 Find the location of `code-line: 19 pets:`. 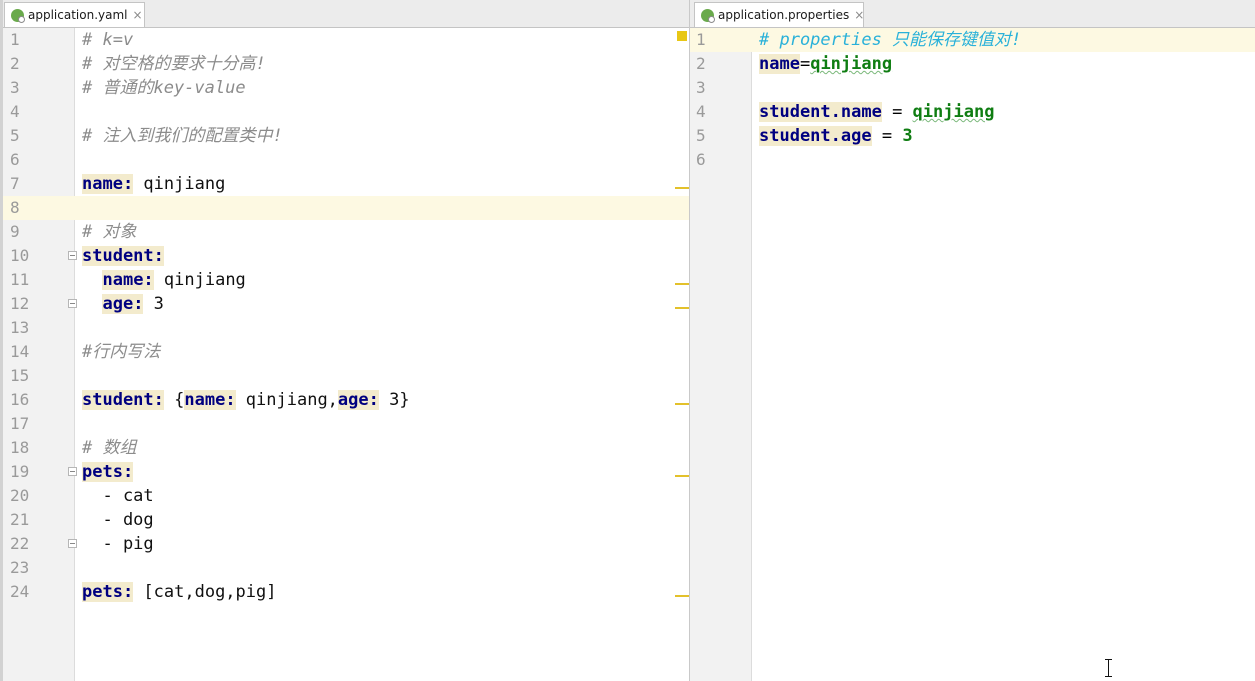

code-line: 19 pets: is located at coordinates (344, 472).